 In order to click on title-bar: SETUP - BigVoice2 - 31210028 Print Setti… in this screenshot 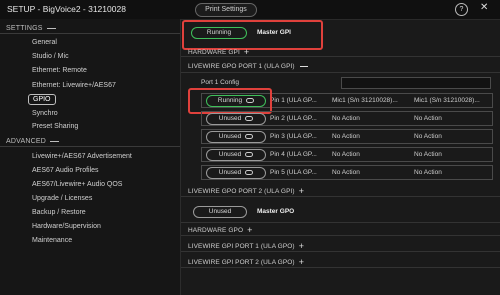, I will do `click(250, 10)`.